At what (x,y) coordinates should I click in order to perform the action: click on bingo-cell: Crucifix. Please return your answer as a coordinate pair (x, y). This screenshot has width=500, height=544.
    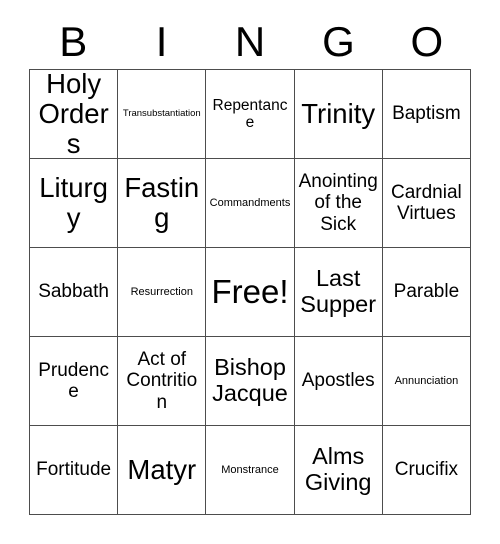
    Looking at the image, I should click on (426, 470).